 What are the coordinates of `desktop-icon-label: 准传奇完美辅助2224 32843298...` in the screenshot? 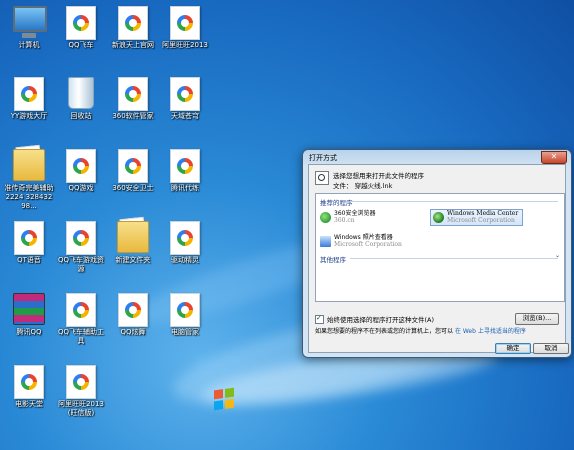 It's located at (29, 197).